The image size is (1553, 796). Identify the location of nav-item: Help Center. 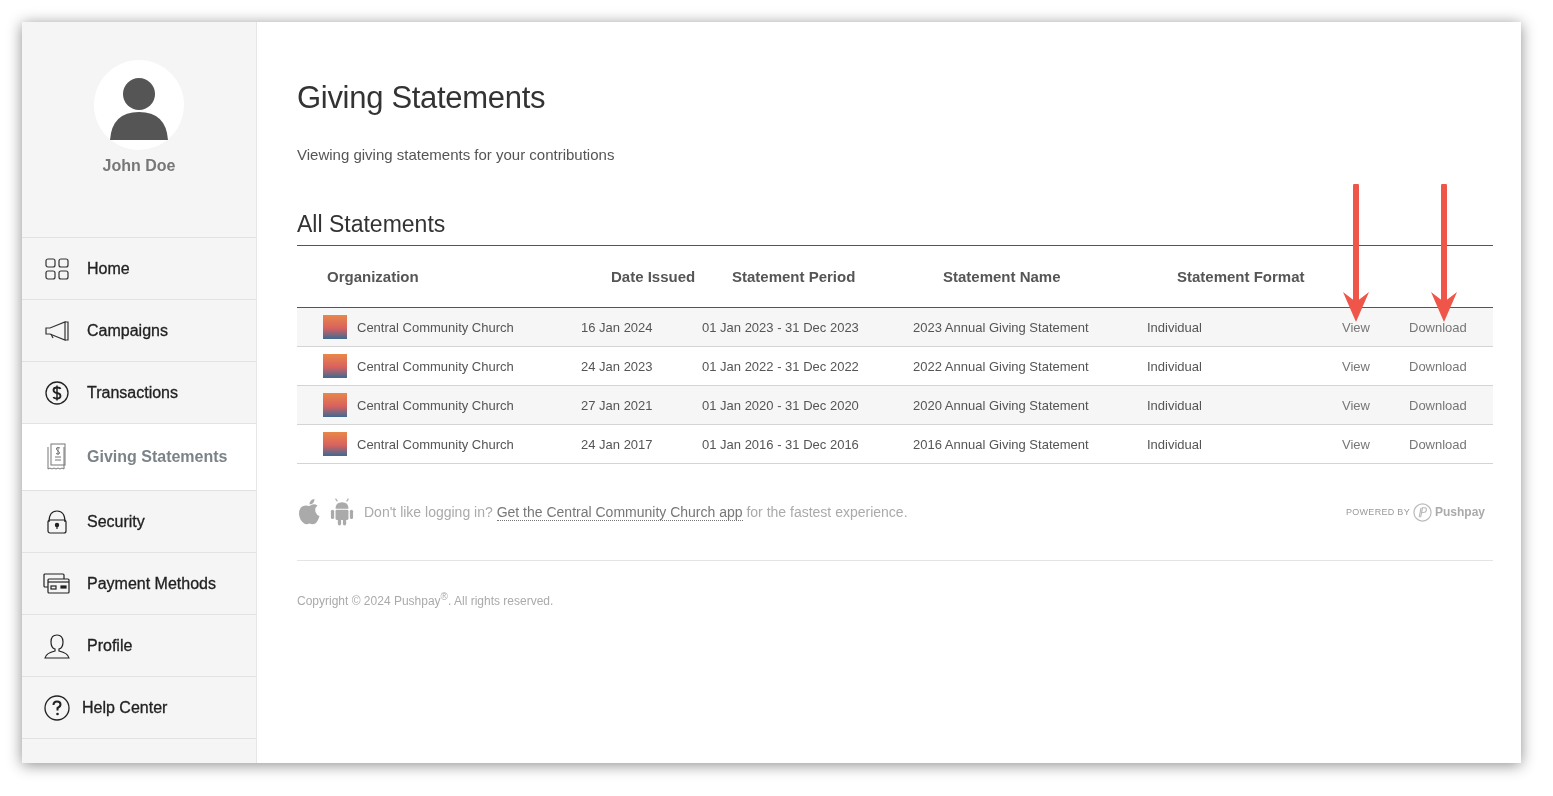
(139, 708).